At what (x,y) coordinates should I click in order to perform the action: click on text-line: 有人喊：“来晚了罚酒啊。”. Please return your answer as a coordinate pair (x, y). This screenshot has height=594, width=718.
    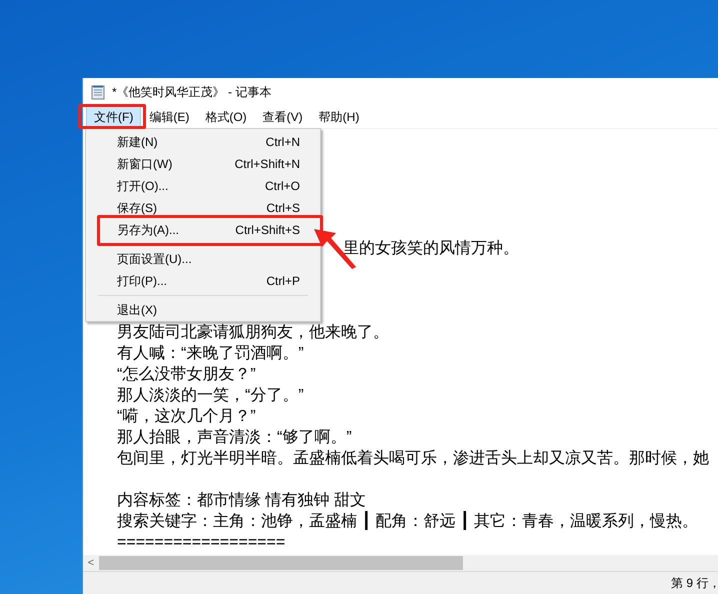
    Looking at the image, I should click on (210, 353).